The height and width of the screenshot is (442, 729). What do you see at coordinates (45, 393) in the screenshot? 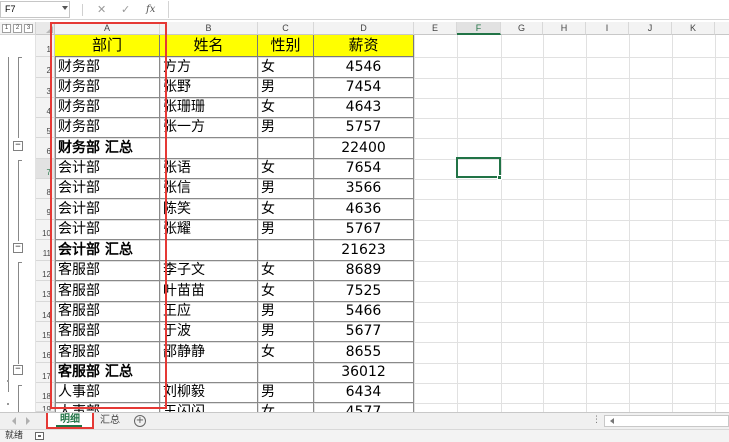
I see `row-header: 18` at bounding box center [45, 393].